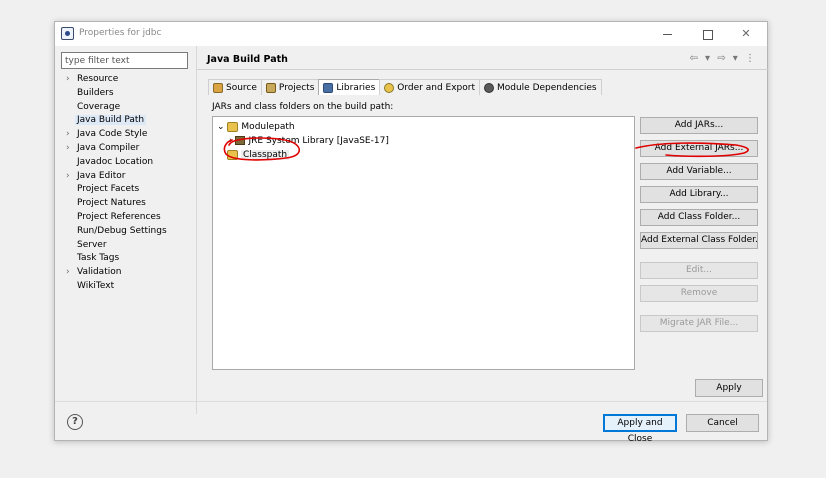 This screenshot has height=478, width=826. I want to click on sidebar-item-server: Server, so click(126, 246).